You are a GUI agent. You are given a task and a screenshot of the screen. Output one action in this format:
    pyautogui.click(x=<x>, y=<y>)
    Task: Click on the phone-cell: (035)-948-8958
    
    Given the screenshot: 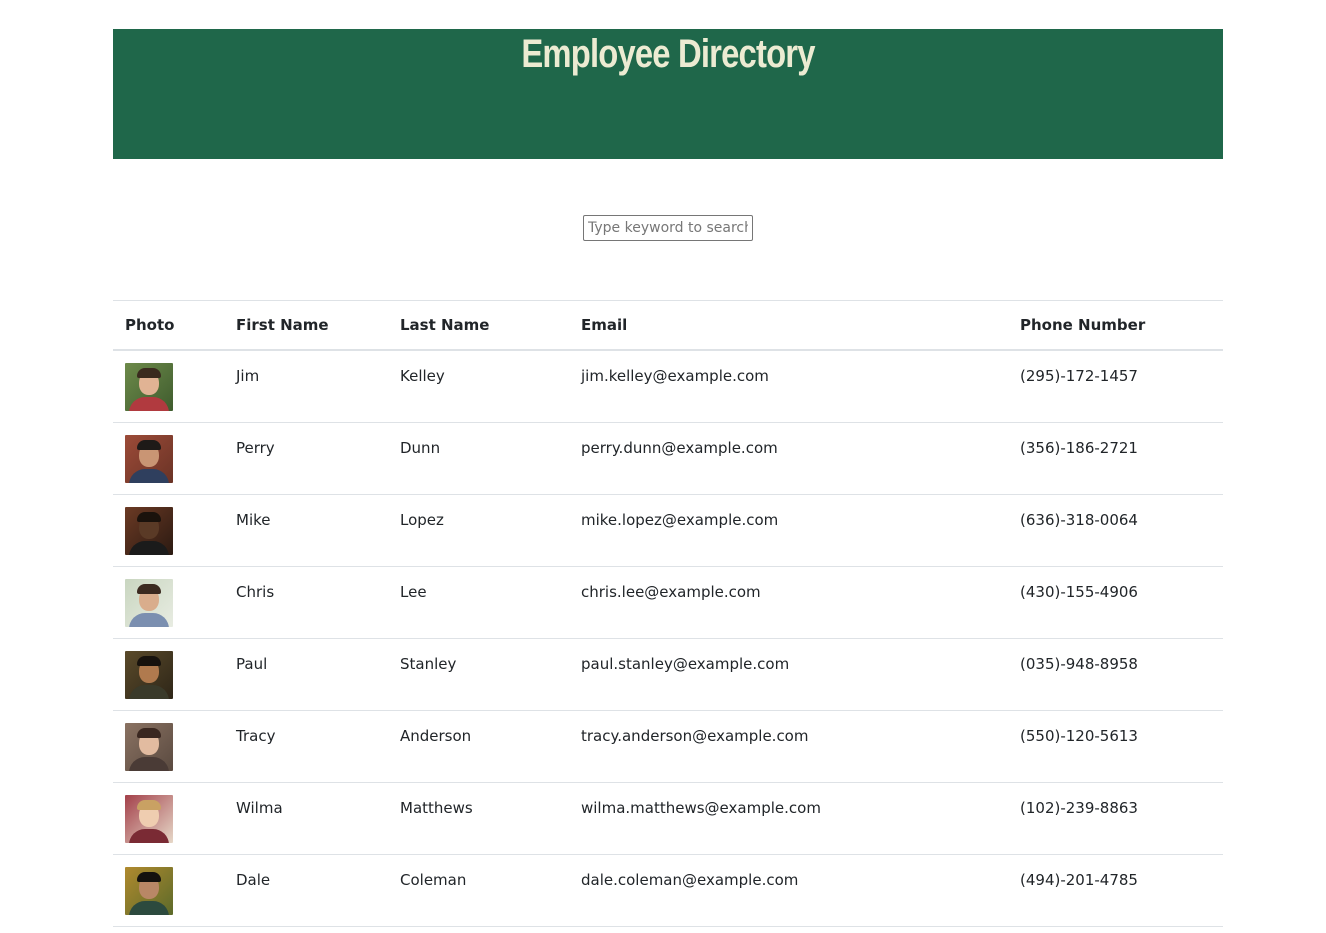 What is the action you would take?
    pyautogui.click(x=1115, y=674)
    